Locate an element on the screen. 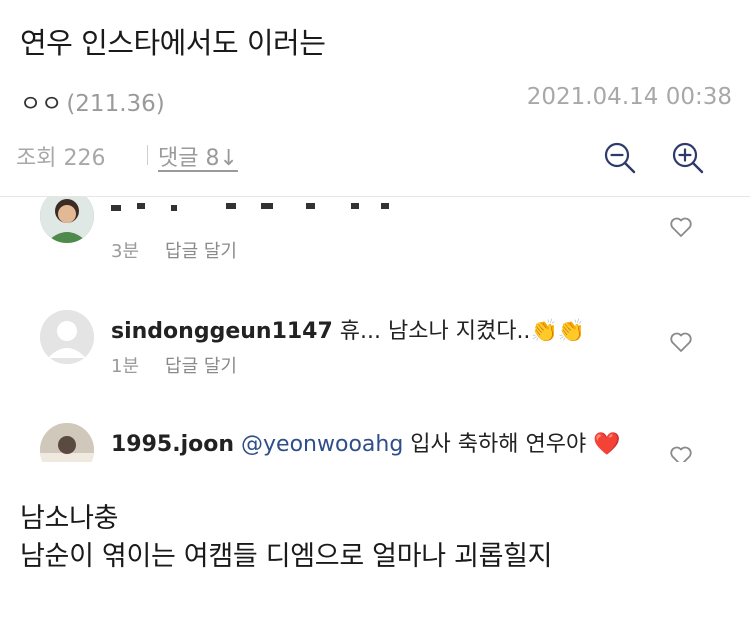  comment-time: 3분 is located at coordinates (125, 251).